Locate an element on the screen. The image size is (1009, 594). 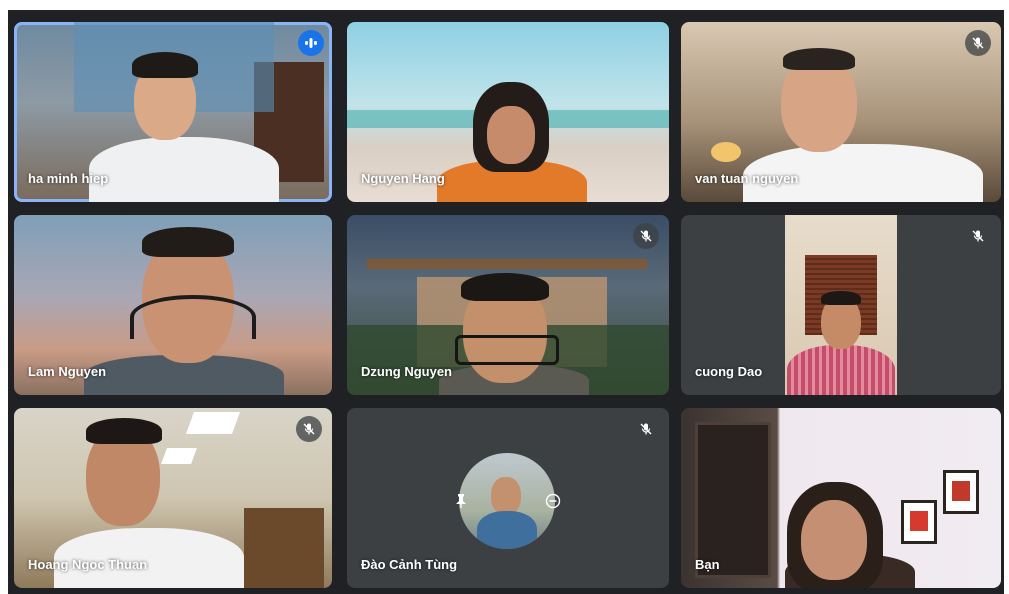
background-window is located at coordinates (733, 500).